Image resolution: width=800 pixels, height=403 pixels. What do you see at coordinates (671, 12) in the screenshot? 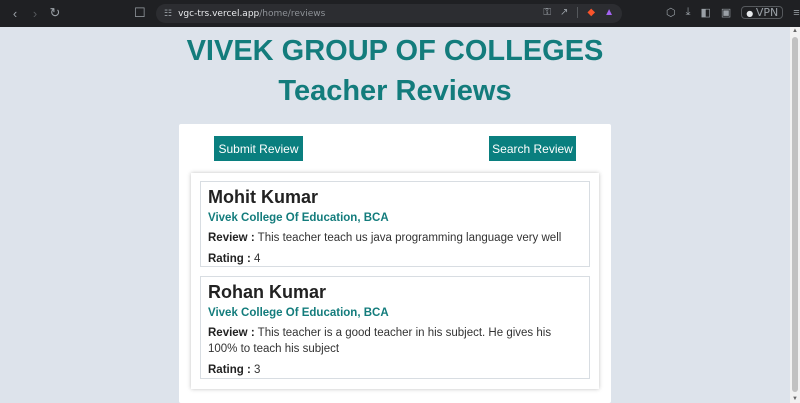
I see `extensions-icon: ⬡` at bounding box center [671, 12].